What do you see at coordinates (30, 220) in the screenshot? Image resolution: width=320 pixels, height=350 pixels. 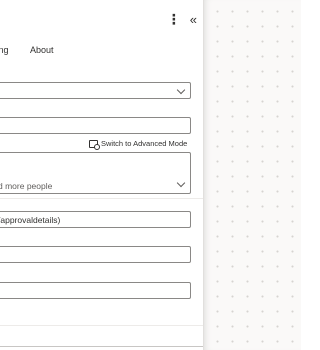 I see `details-value: /approvaldetails)` at bounding box center [30, 220].